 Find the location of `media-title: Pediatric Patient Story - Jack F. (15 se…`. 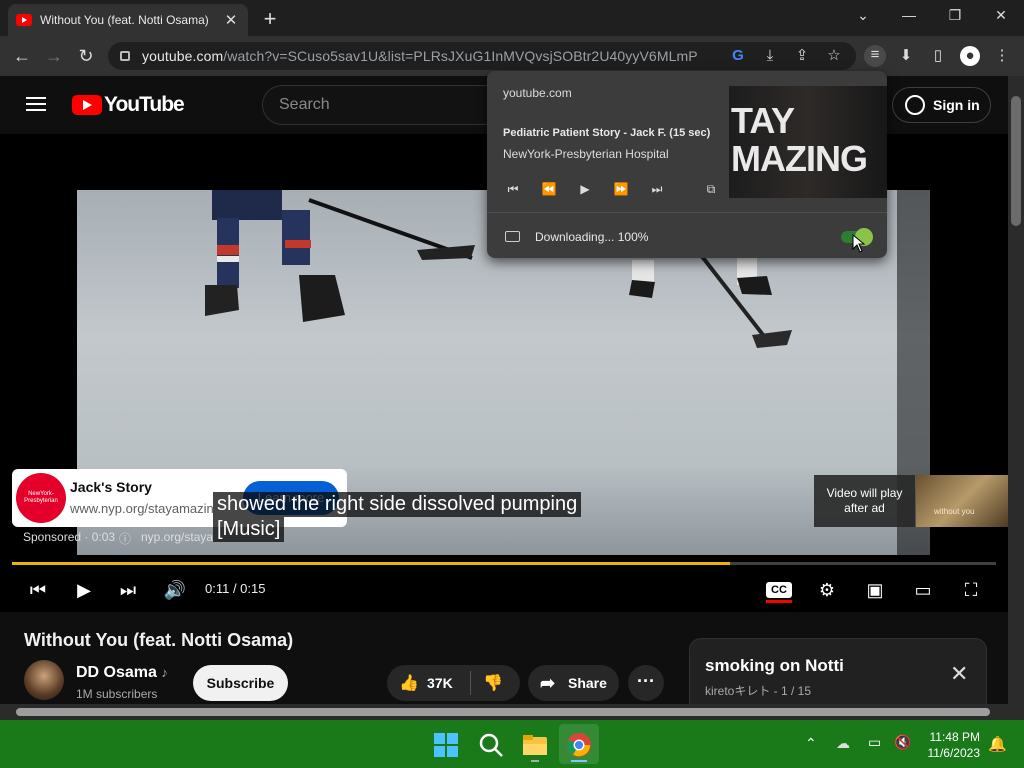

media-title: Pediatric Patient Story - Jack F. (15 se… is located at coordinates (607, 133).